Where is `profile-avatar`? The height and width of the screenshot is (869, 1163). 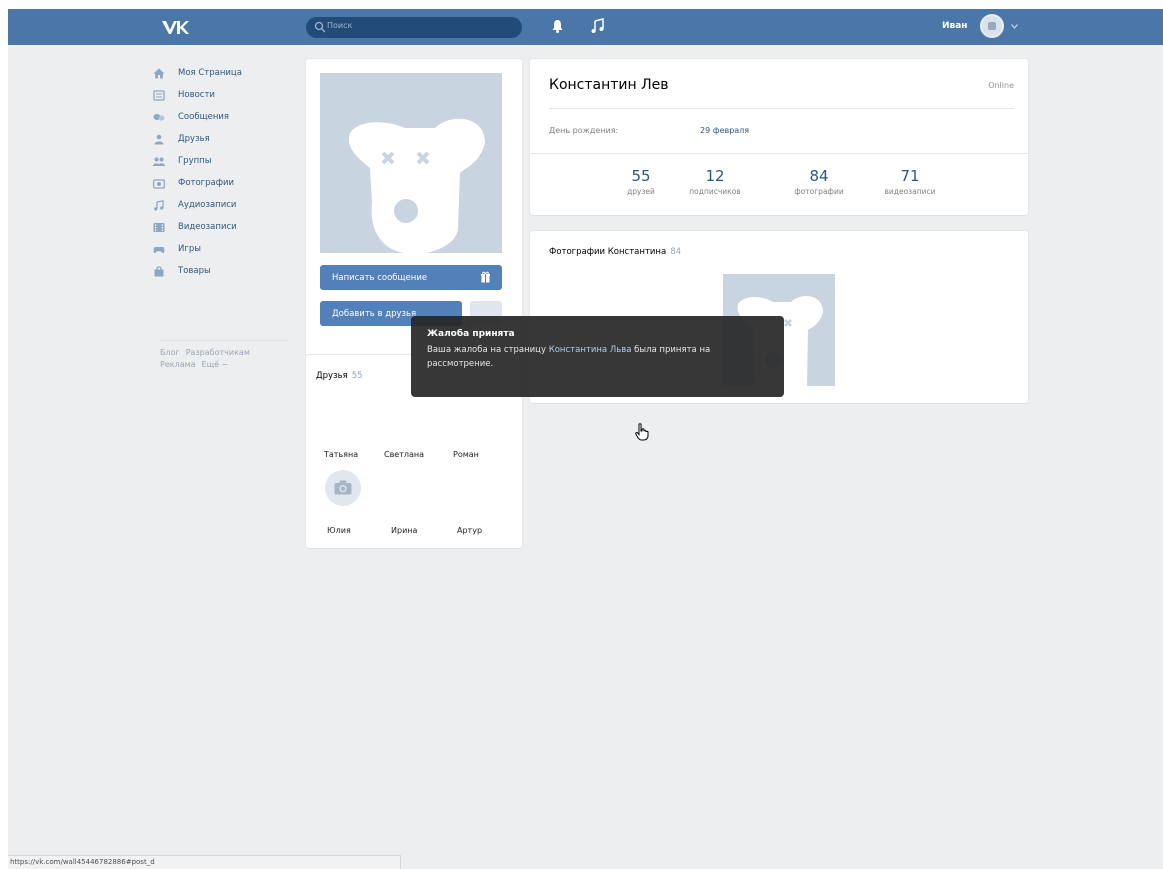
profile-avatar is located at coordinates (411, 163).